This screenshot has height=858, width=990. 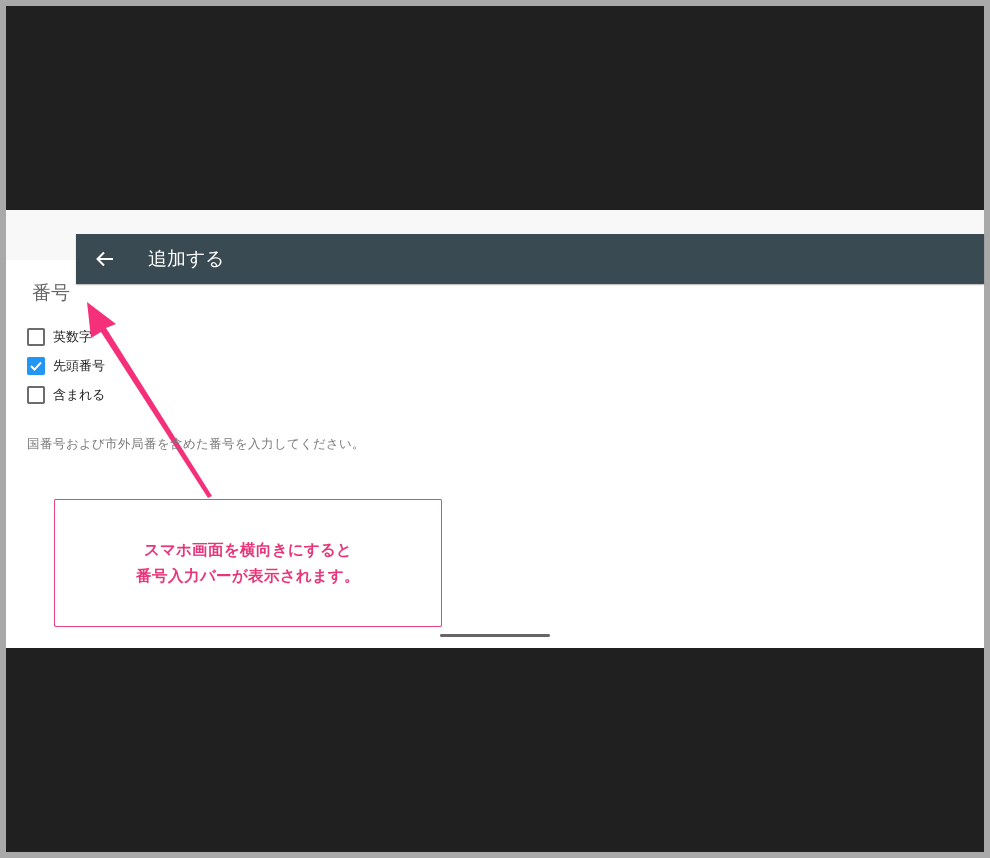 What do you see at coordinates (105, 259) in the screenshot?
I see `back-arrow-icon` at bounding box center [105, 259].